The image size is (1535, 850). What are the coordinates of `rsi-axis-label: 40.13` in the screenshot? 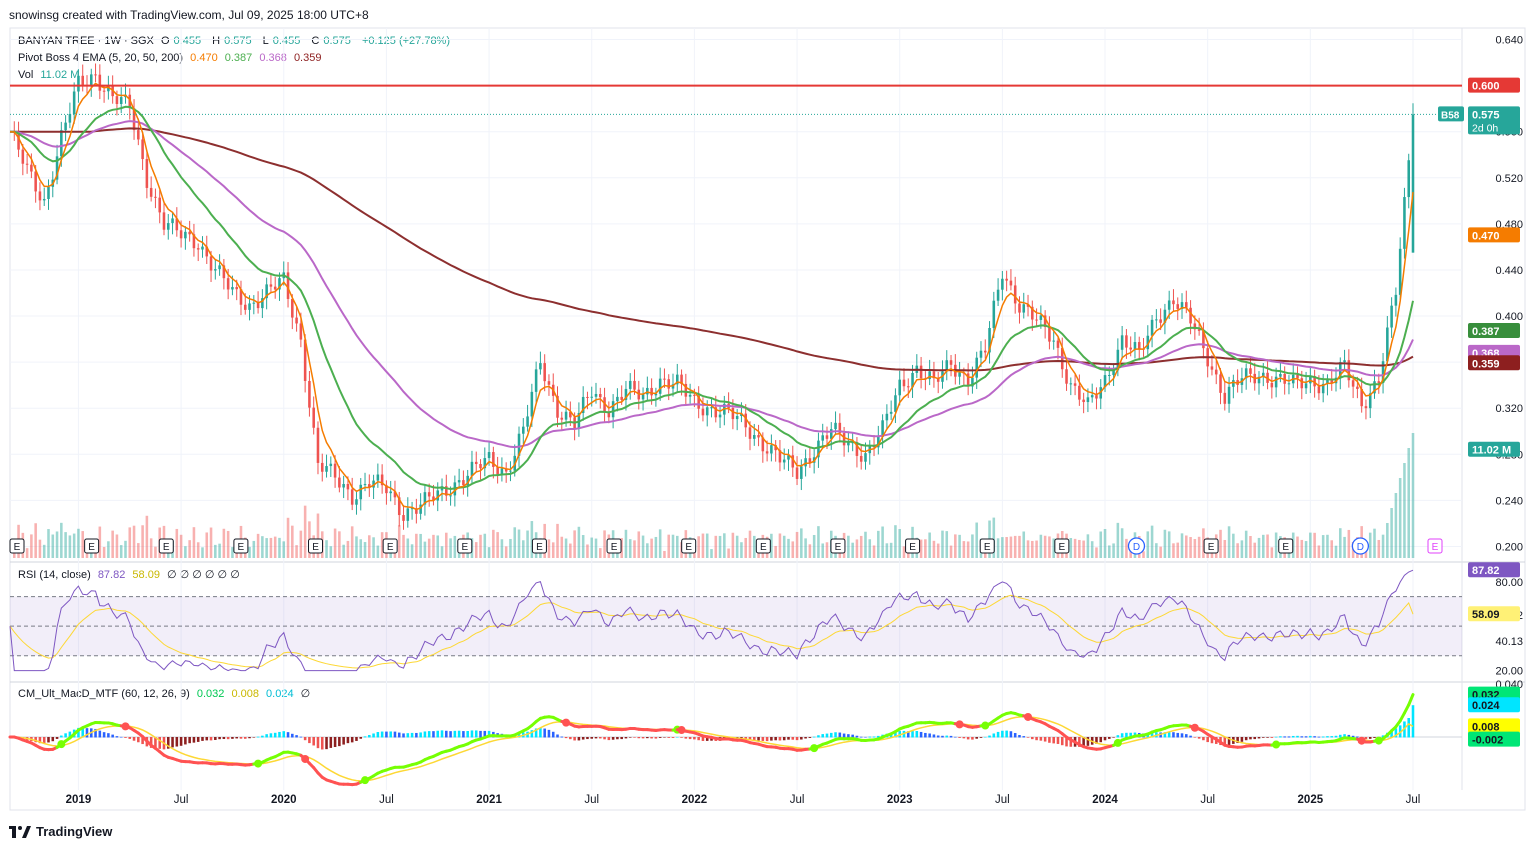 It's located at (1509, 642).